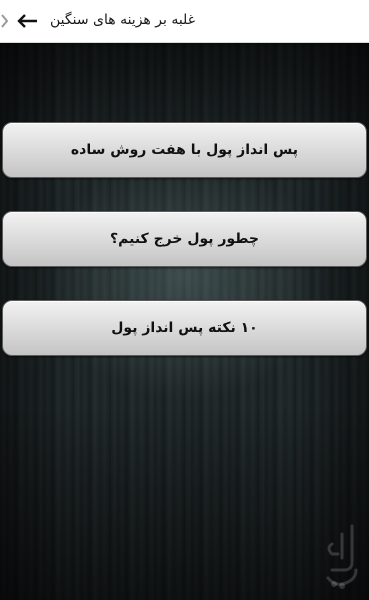 The height and width of the screenshot is (600, 369). I want to click on app-bar: غلبه بر هزینه های سنگین, so click(184, 21).